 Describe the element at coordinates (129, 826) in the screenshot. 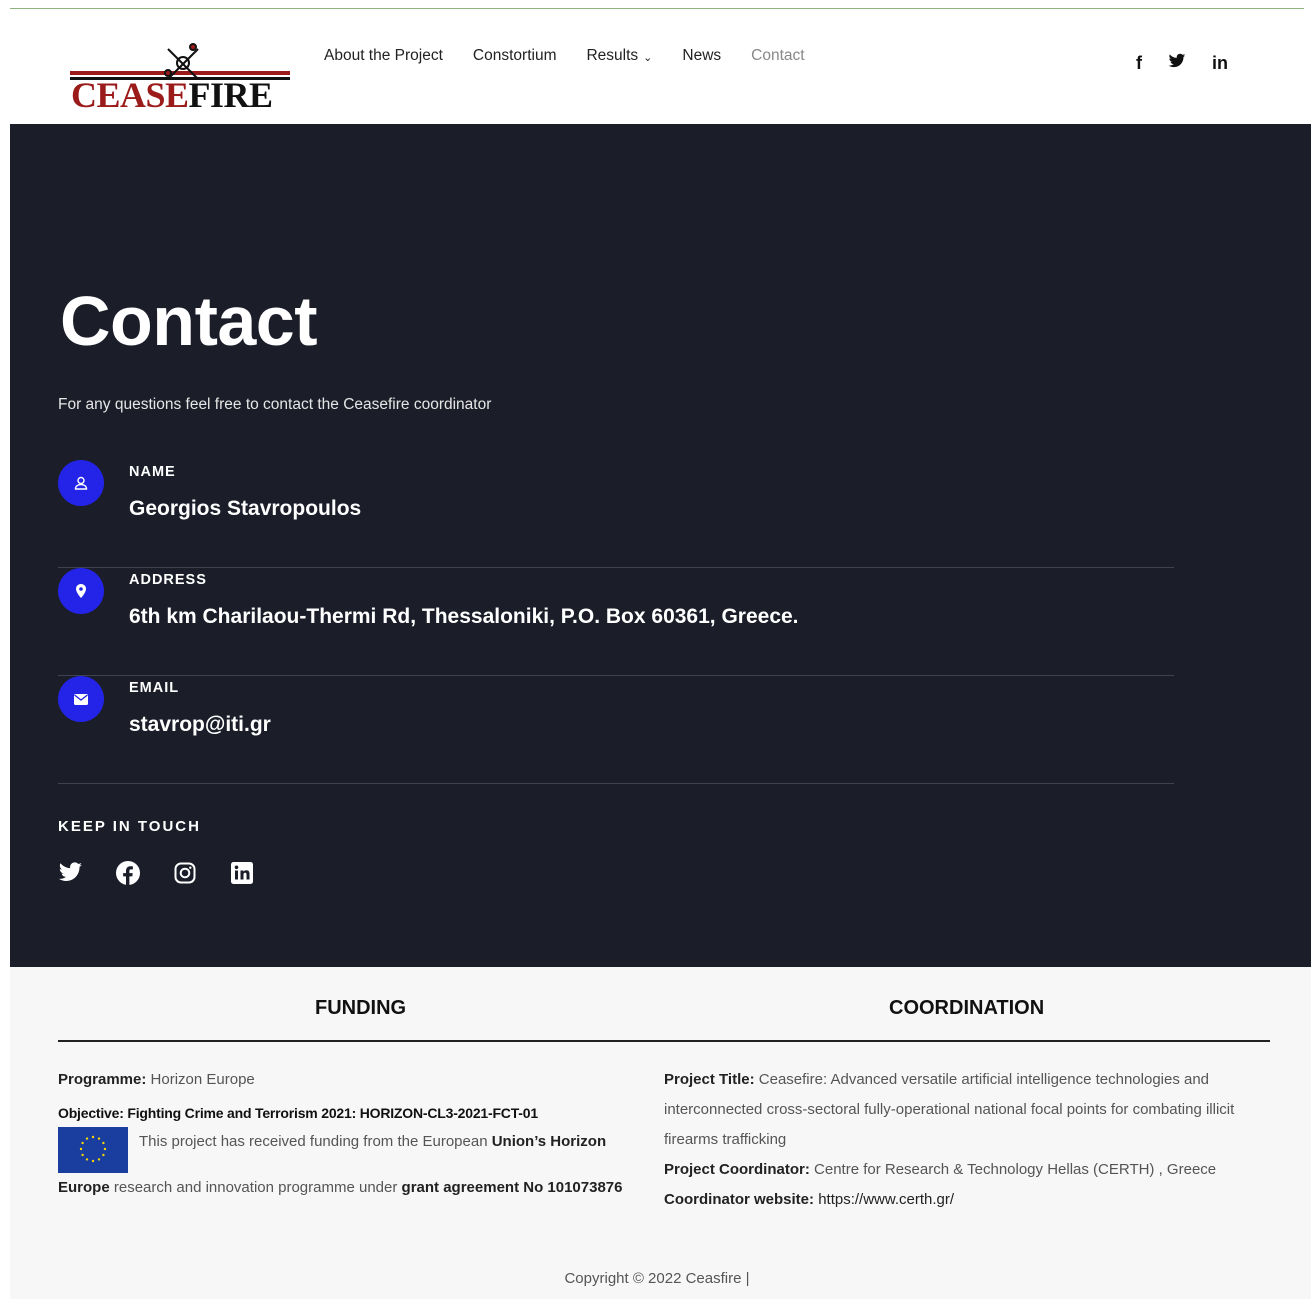

I see `keep-in-touch-heading: KEEP IN TOUCH` at that location.